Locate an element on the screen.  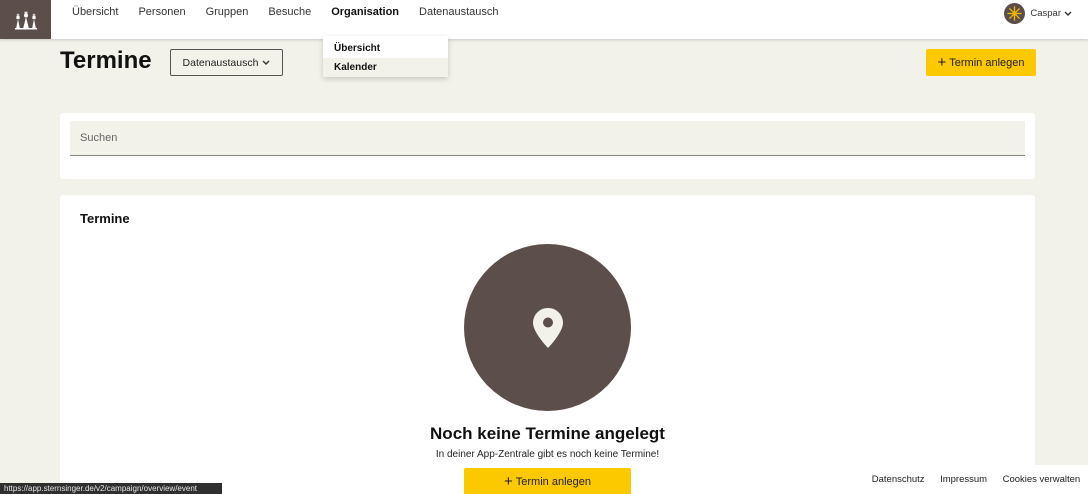
organisation-dropdown-menu: Übersicht Kalender is located at coordinates (385, 56).